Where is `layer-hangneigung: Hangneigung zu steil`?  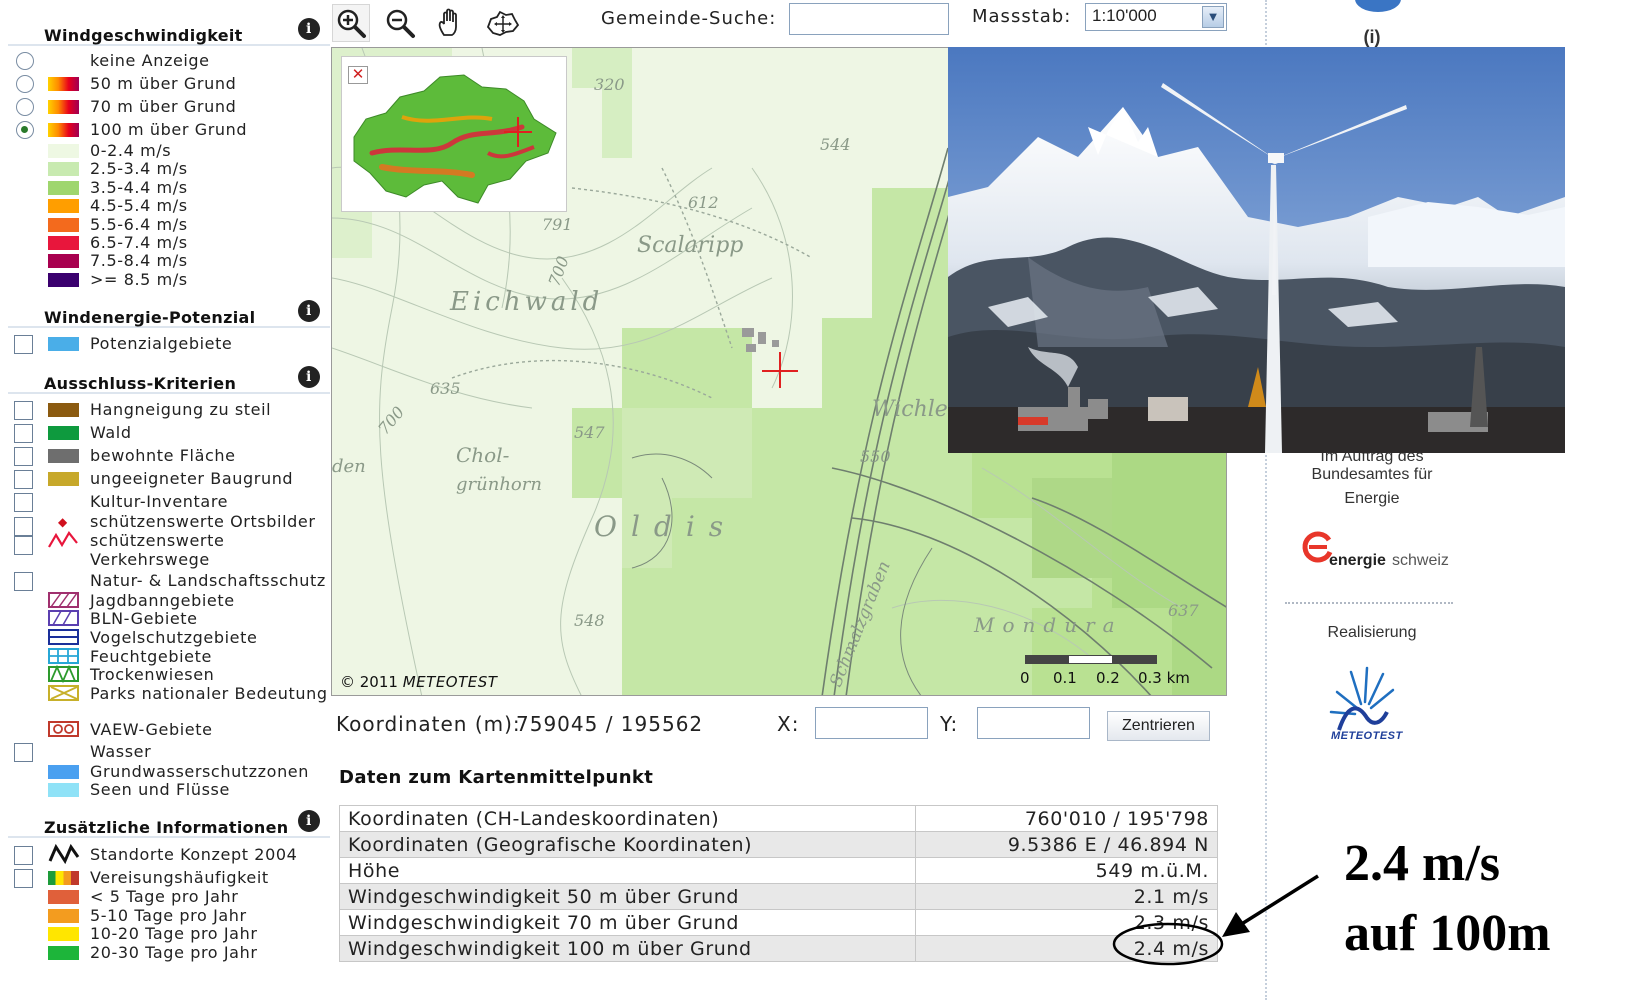
layer-hangneigung: Hangneigung zu steil is located at coordinates (167, 410).